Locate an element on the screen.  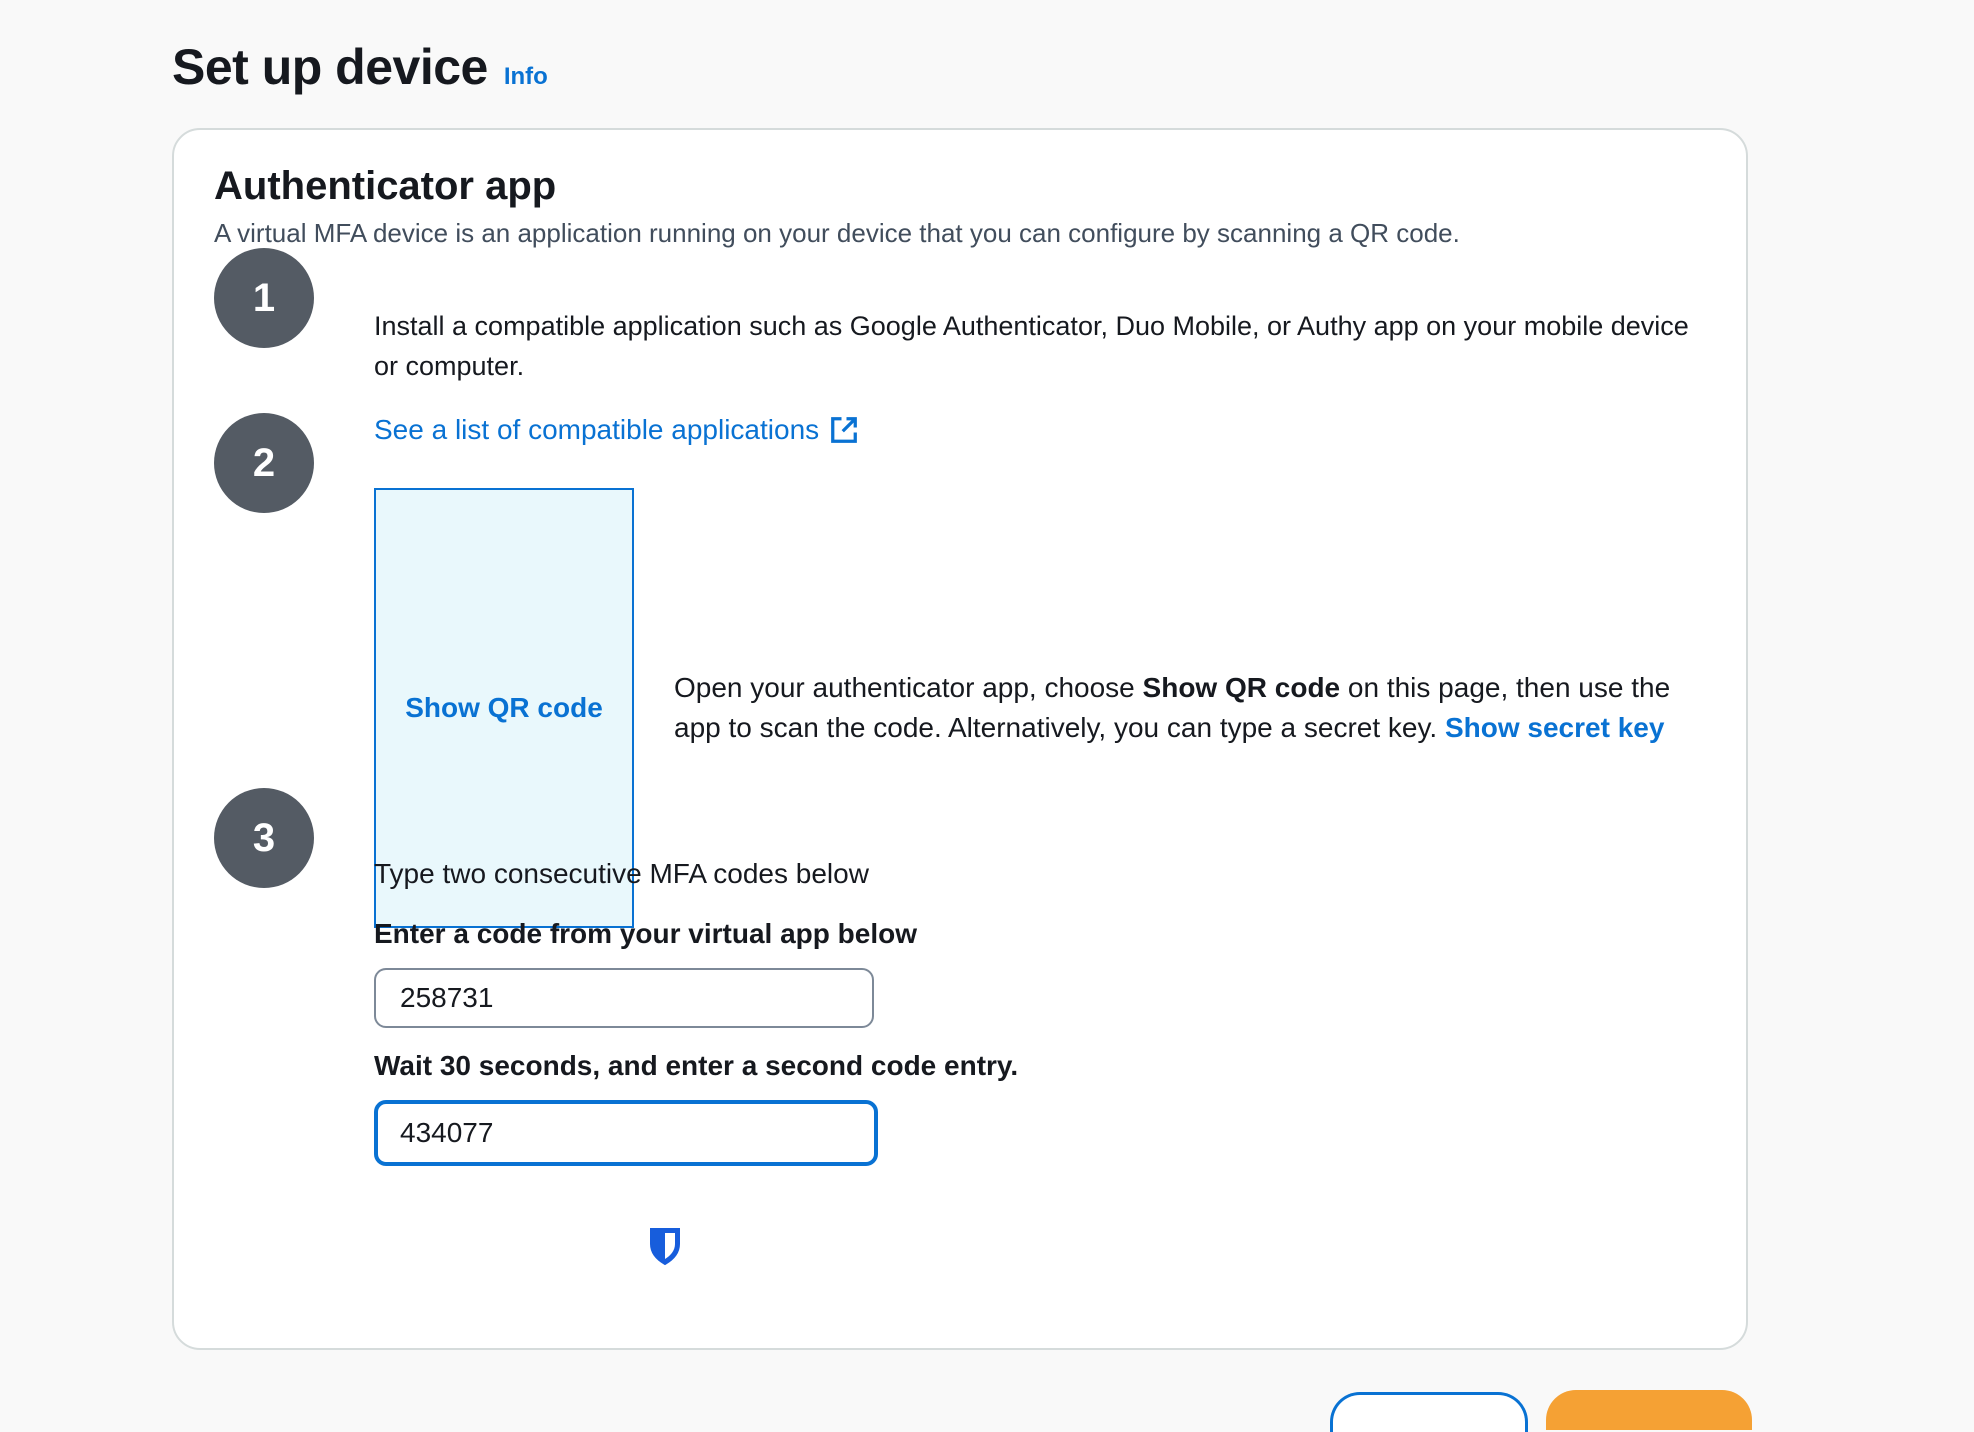
step-2-text-part1: Open your authenticator app, choose is located at coordinates (908, 687).